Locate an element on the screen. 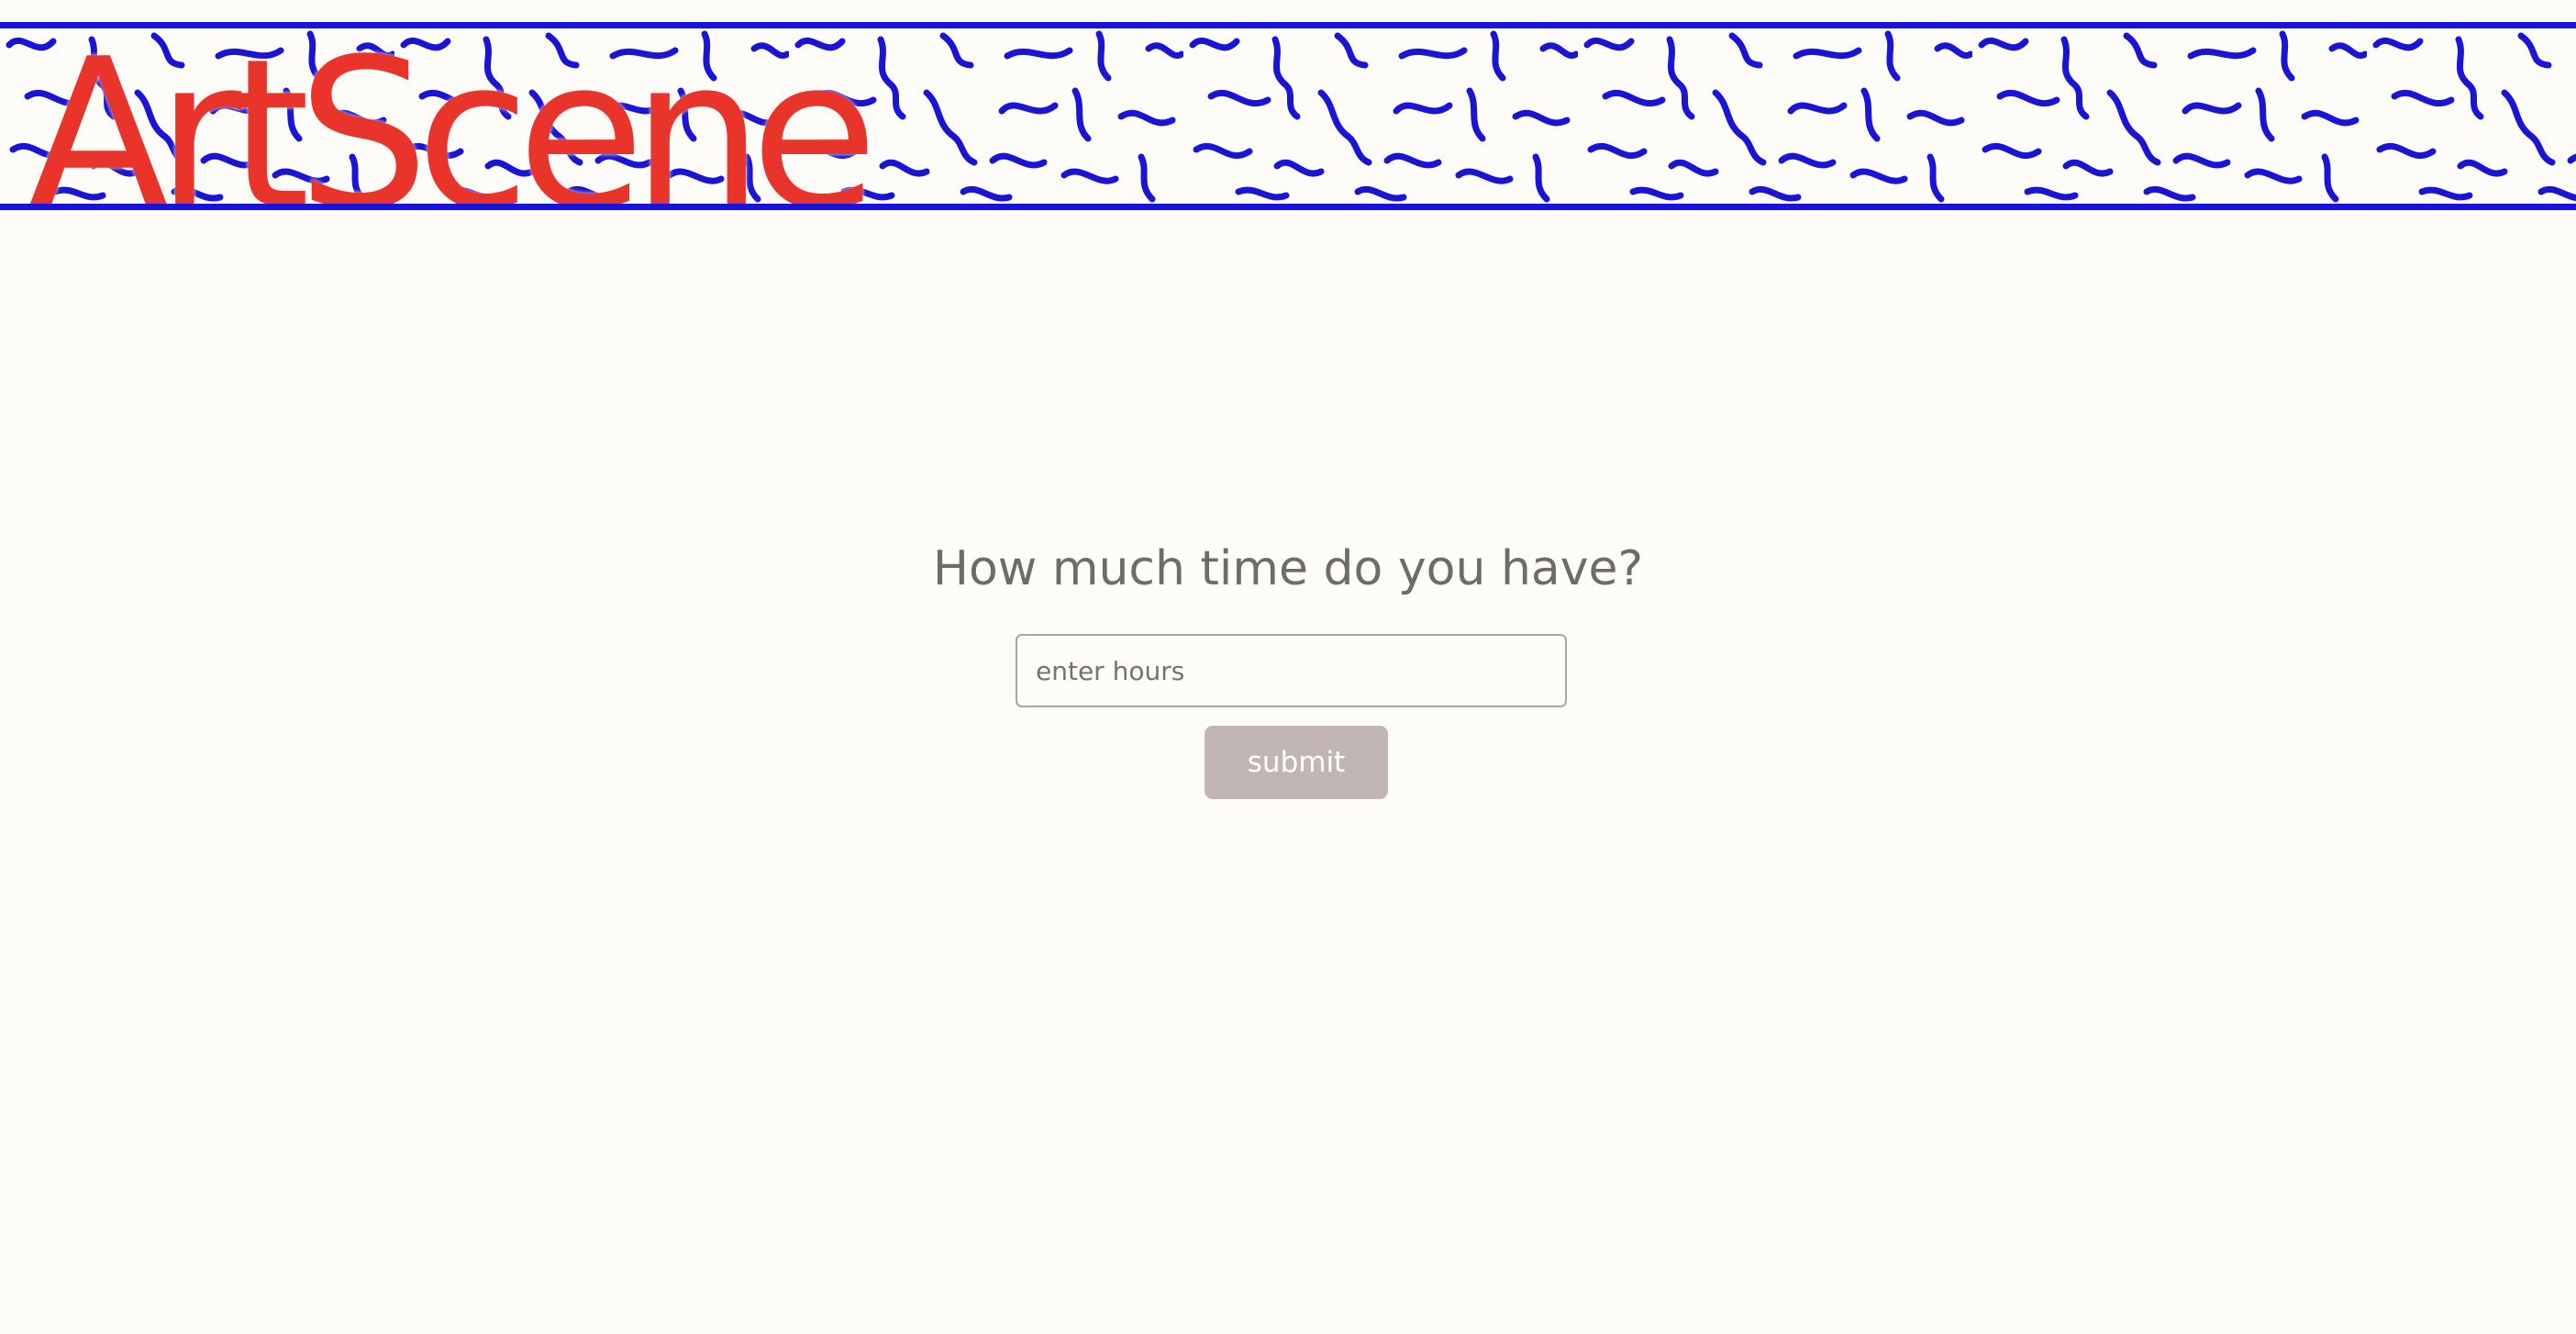 The width and height of the screenshot is (2576, 1334). hours-input is located at coordinates (1291, 670).